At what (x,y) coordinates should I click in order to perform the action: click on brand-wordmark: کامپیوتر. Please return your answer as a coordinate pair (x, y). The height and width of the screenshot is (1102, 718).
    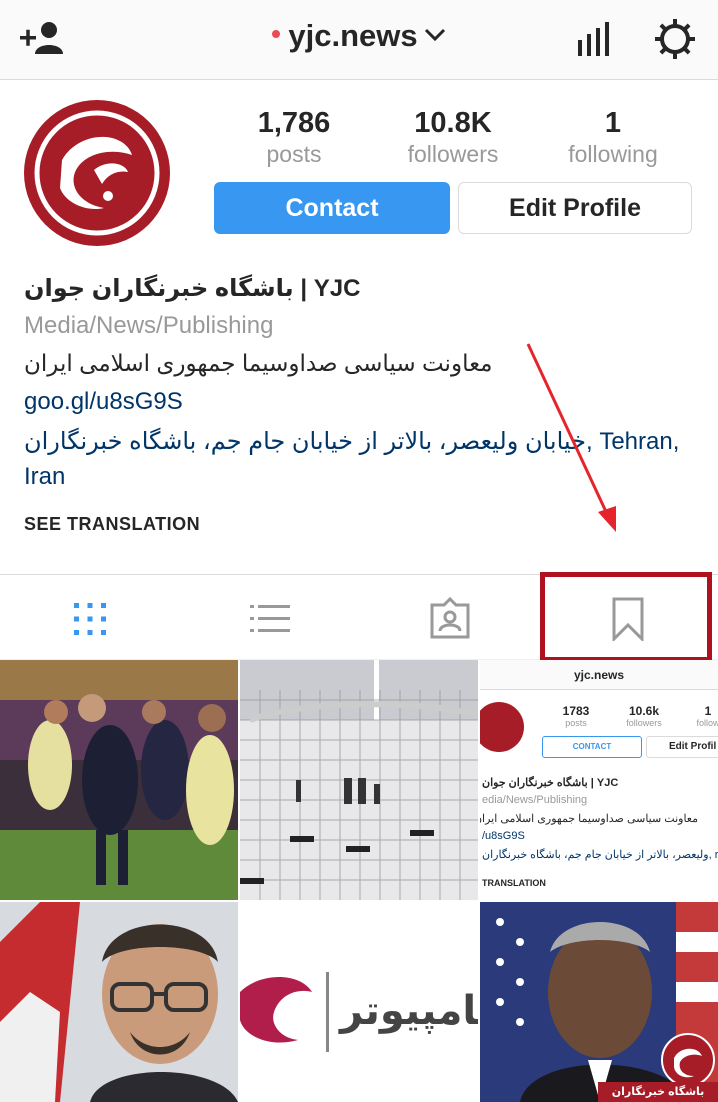
    Looking at the image, I should click on (409, 1011).